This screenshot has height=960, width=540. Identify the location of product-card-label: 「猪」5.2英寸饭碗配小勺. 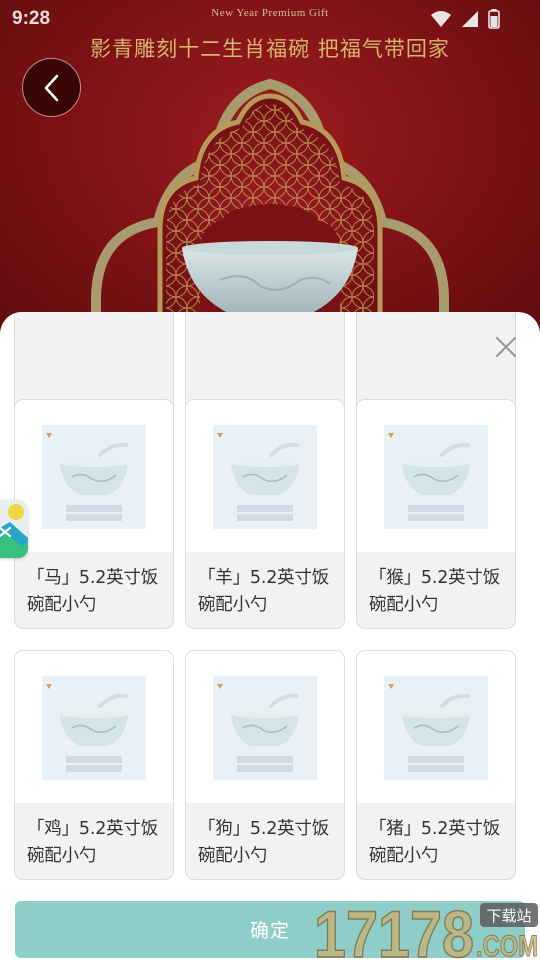
(435, 842).